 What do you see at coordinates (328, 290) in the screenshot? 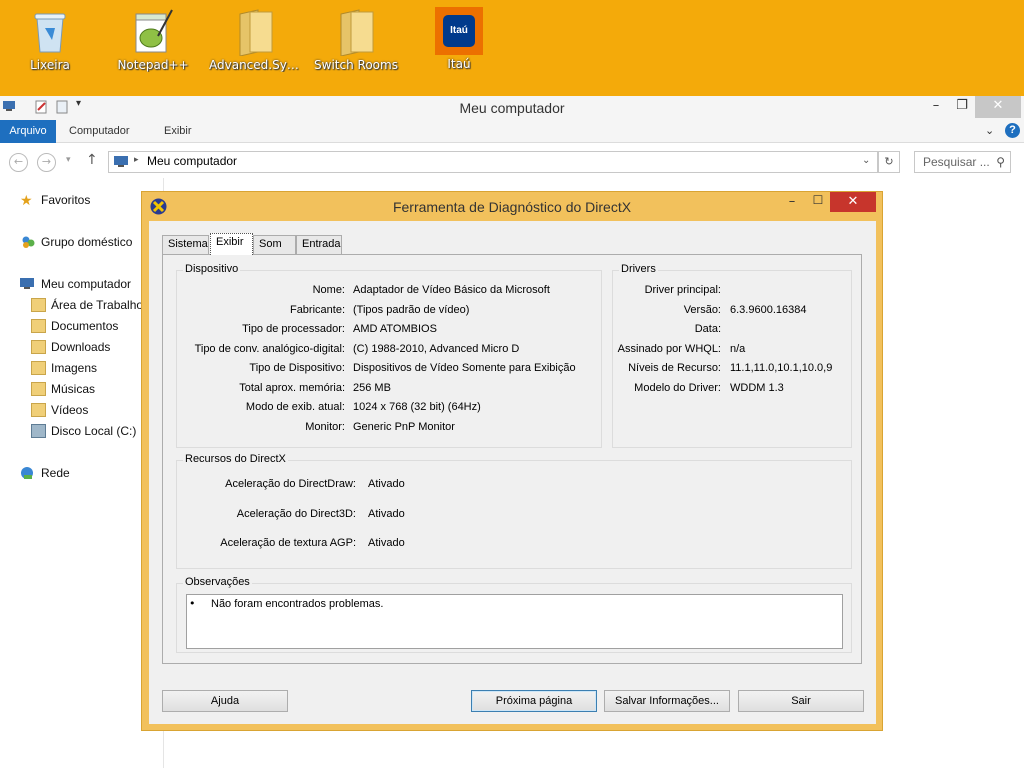
I see `device-key: Nome:` at bounding box center [328, 290].